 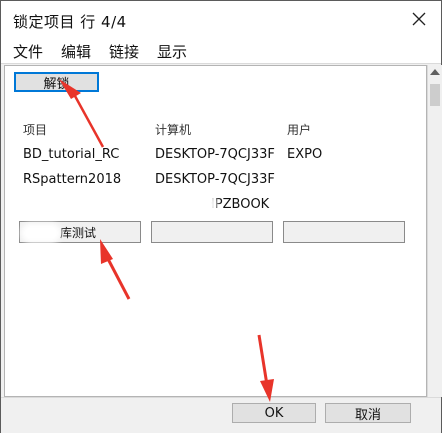 I want to click on unlock-button: 解锁, so click(x=56, y=82).